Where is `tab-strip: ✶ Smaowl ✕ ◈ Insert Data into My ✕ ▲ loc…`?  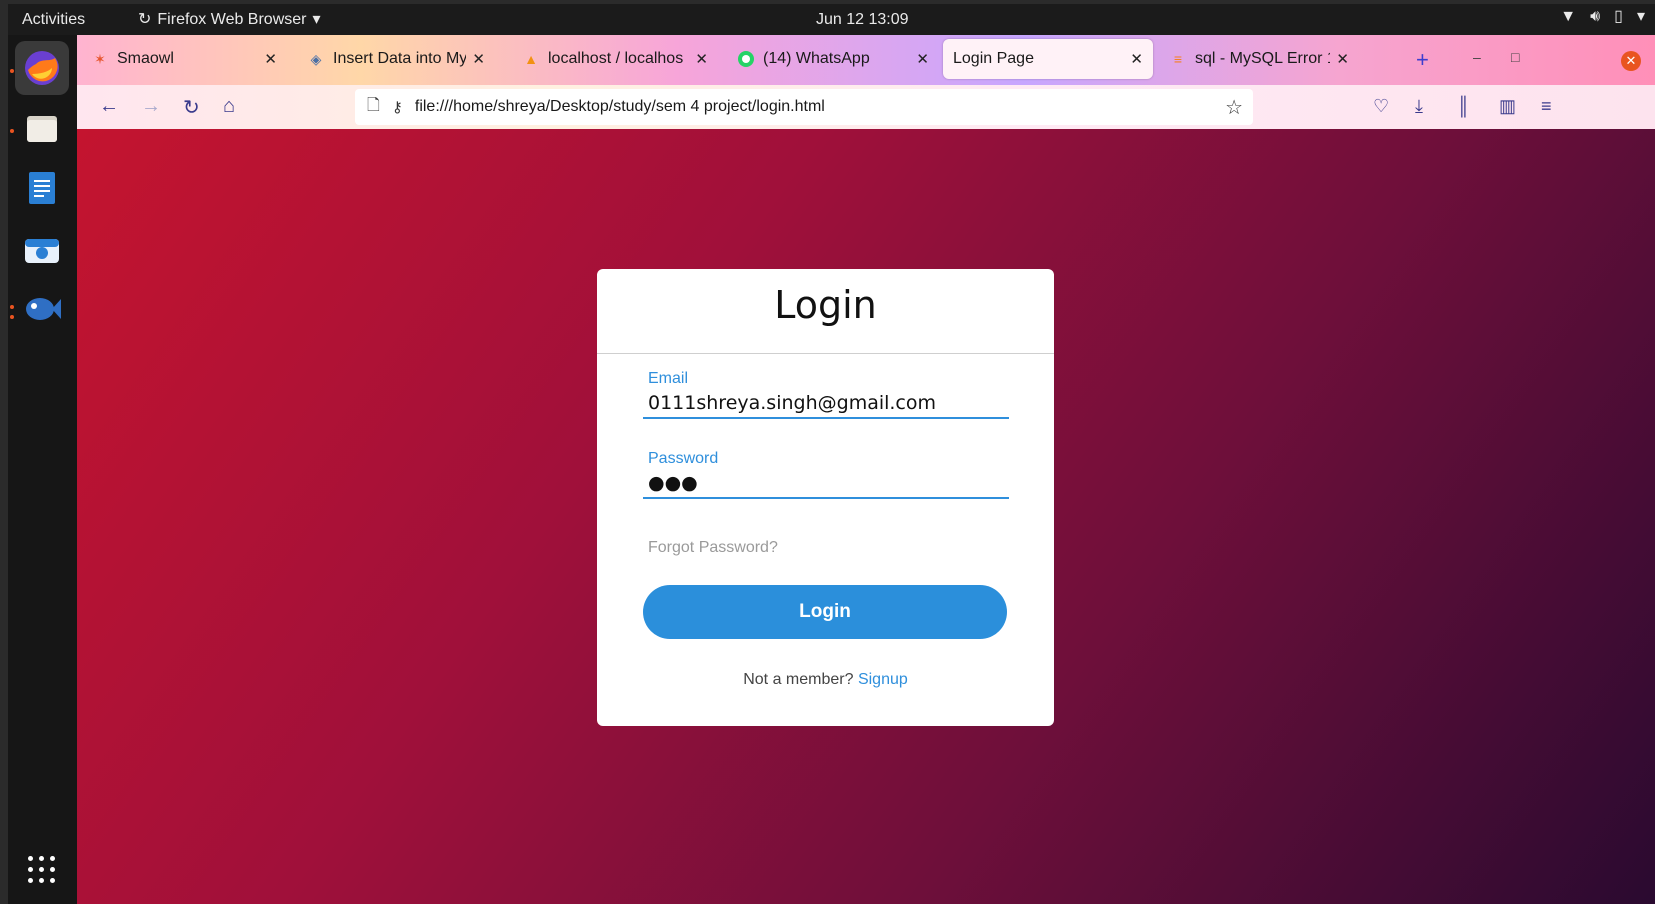
tab-strip: ✶ Smaowl ✕ ◈ Insert Data into My ✕ ▲ loc… is located at coordinates (866, 60).